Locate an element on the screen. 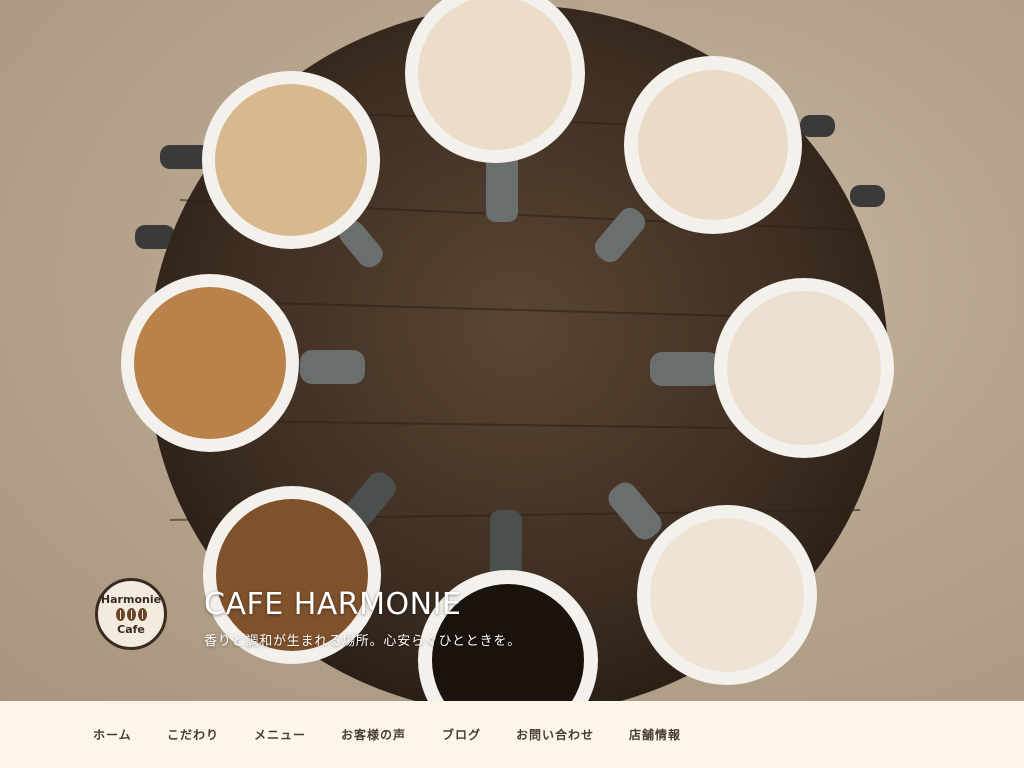 This screenshot has height=768, width=1024. coffee-beans-icon is located at coordinates (131, 614).